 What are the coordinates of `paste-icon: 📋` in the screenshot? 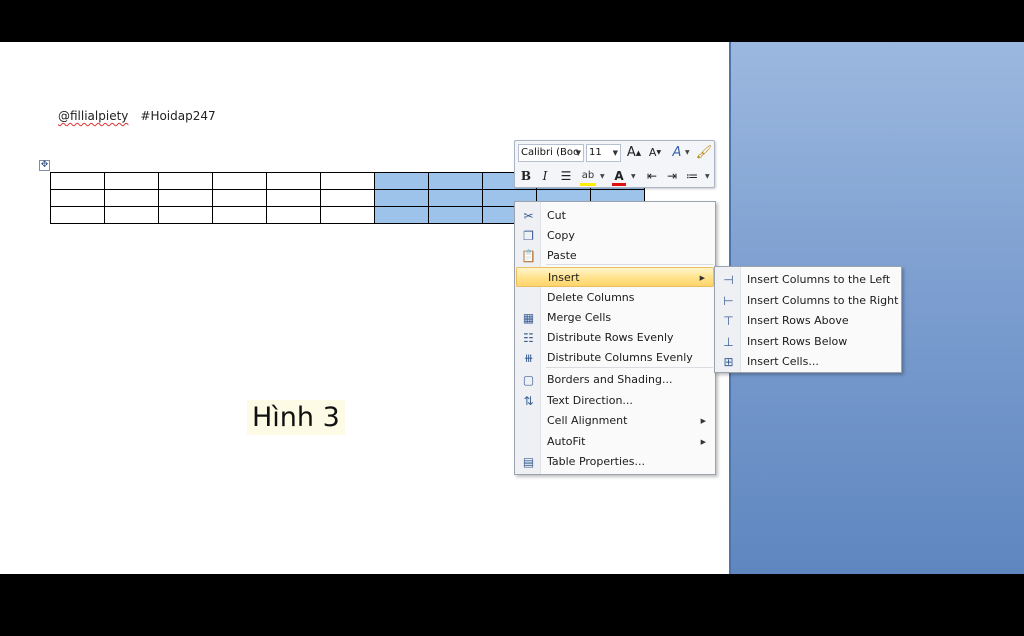 It's located at (528, 256).